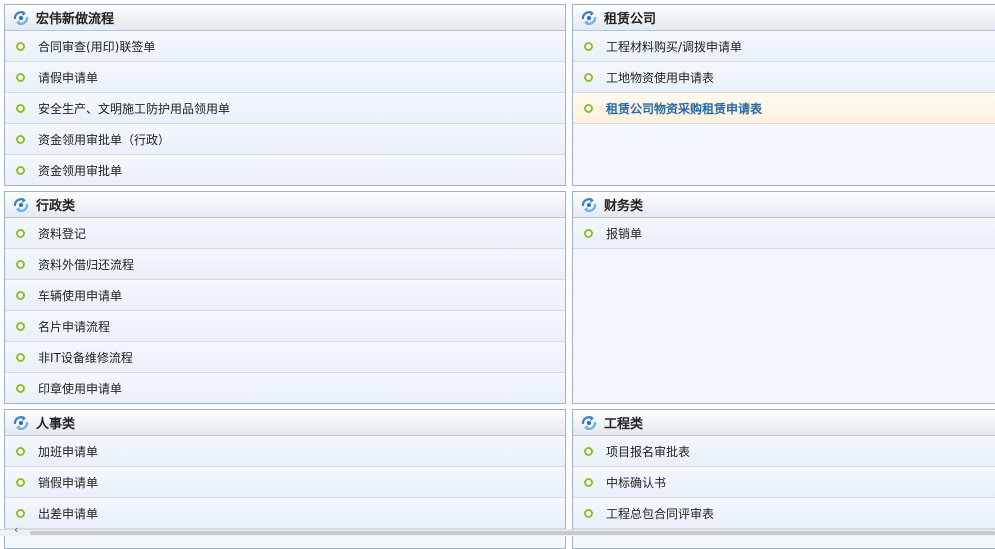  I want to click on workflow-link-label: 报销单, so click(624, 233).